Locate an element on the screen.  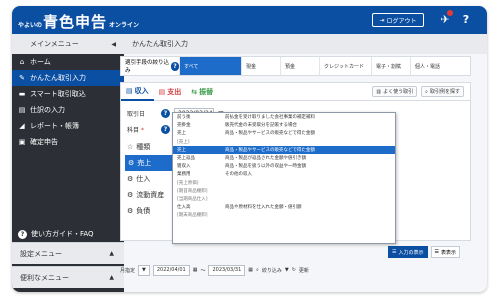
list-item: 前う後 前払金を受け取りました会社事業の補定補料 is located at coordinates (284, 117).